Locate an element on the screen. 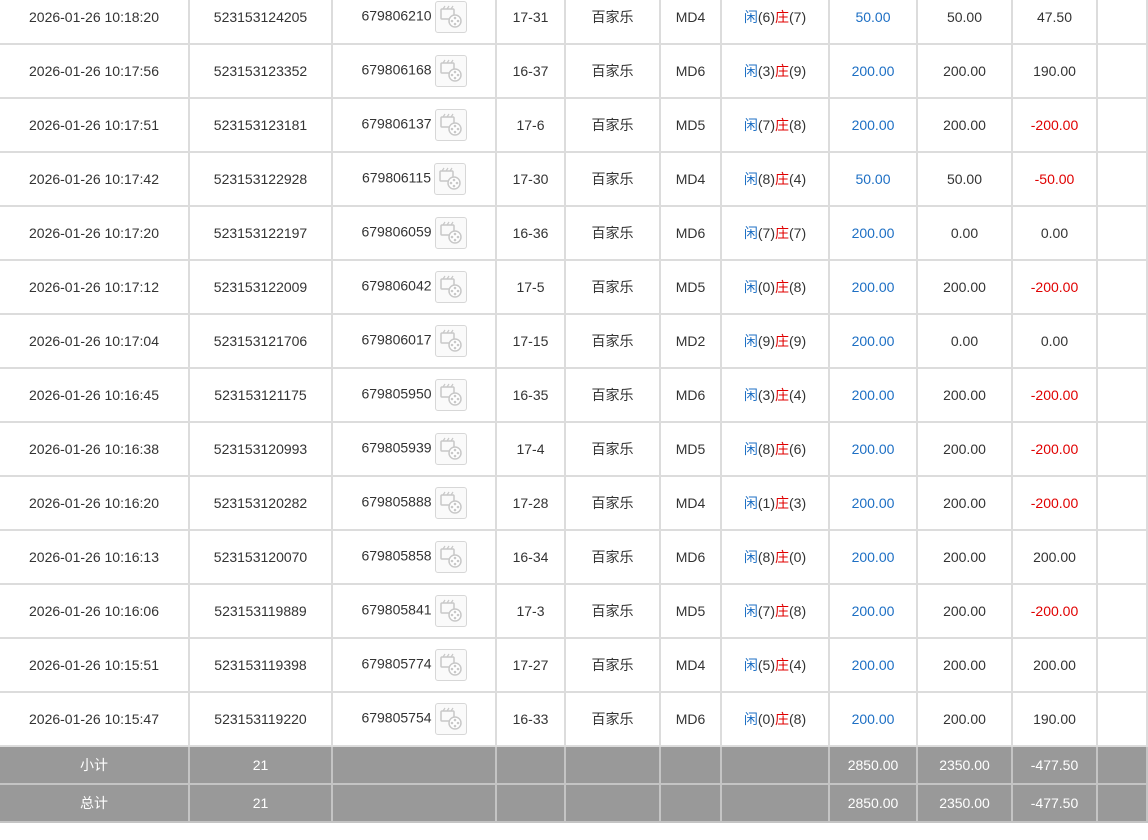  game-id-cell: 679806168 is located at coordinates (414, 71).